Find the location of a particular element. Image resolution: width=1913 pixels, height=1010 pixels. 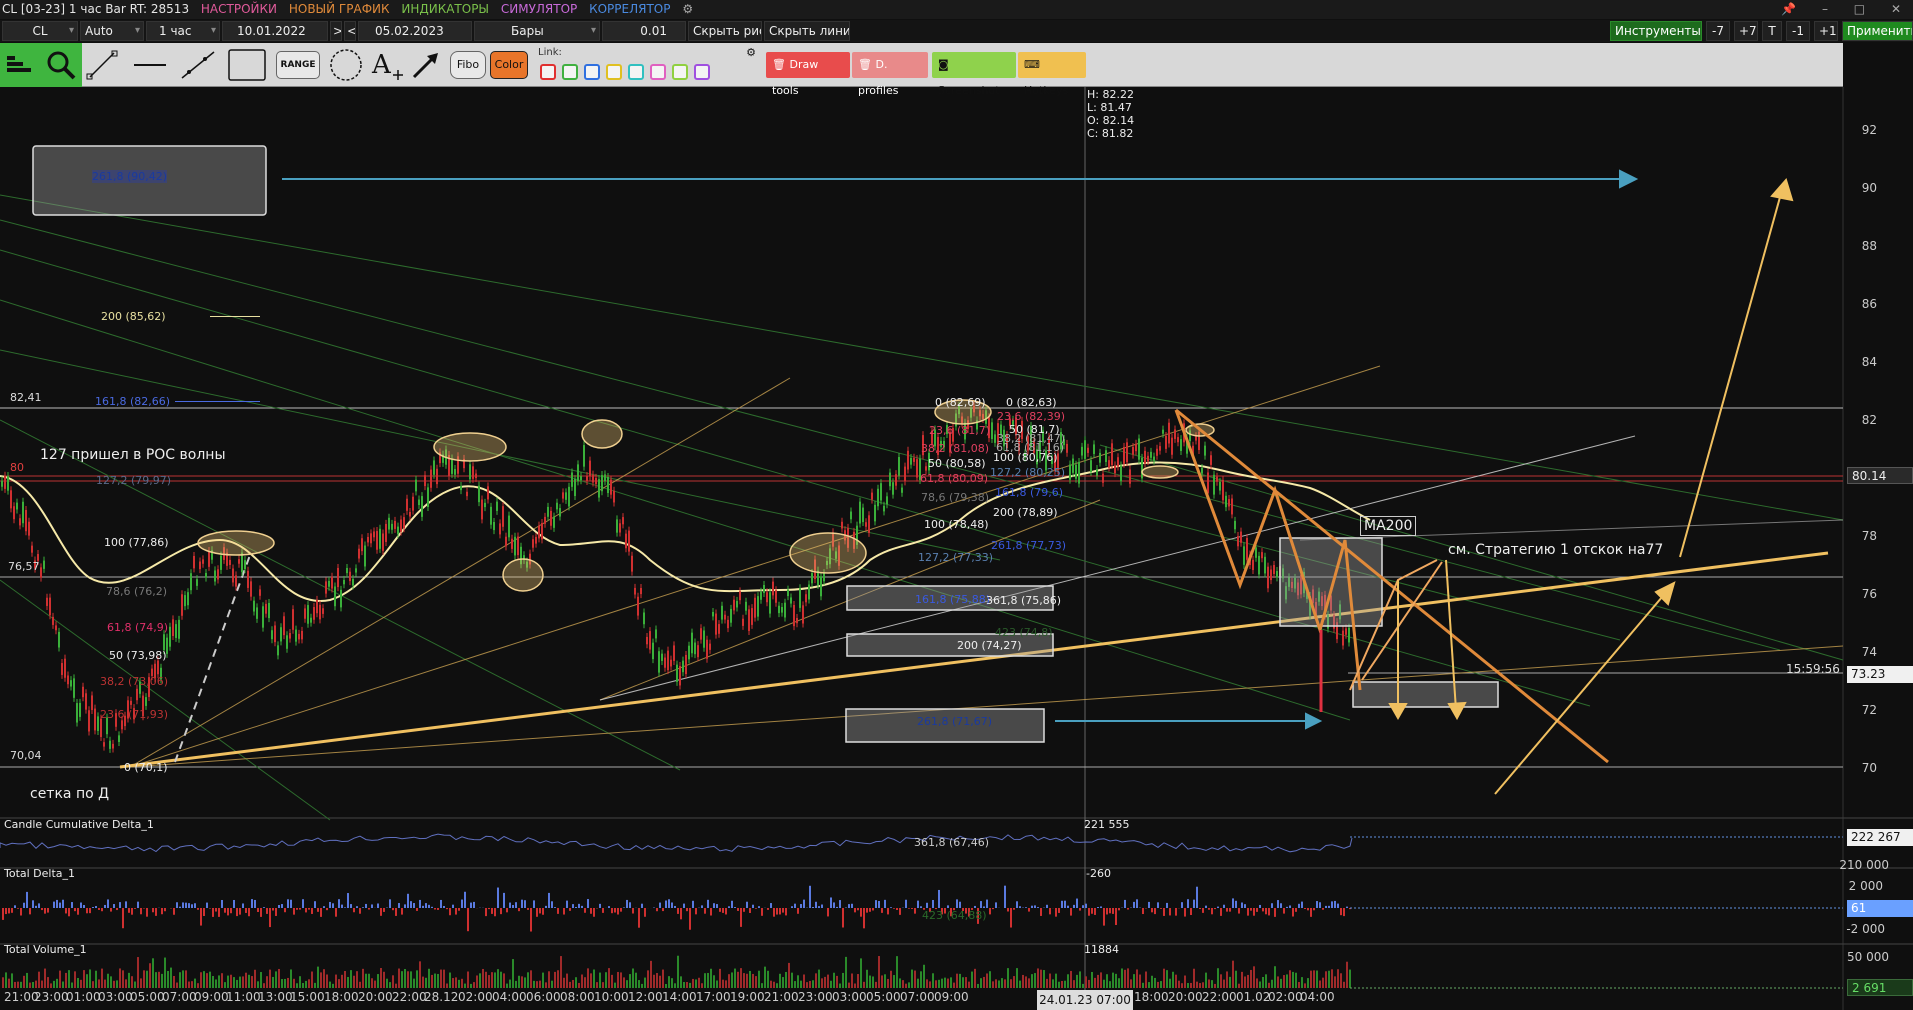

link-blue is located at coordinates (592, 72).